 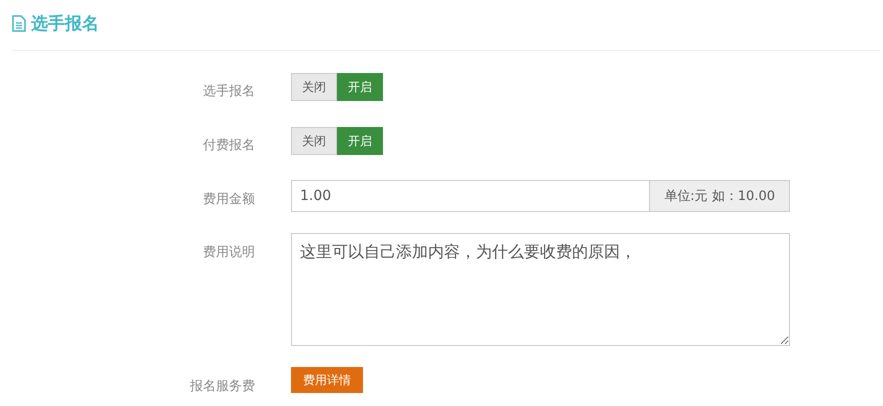 I want to click on field-label: 费用金额, so click(x=228, y=199).